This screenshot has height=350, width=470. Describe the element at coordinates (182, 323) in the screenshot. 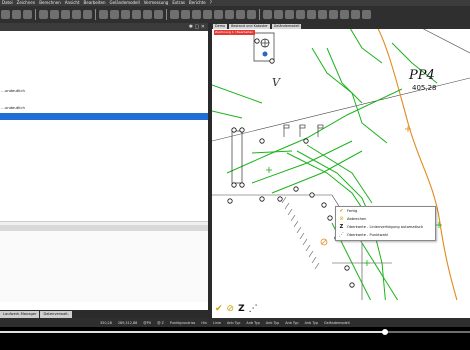

I see `status-toggle: Punktgrundriss` at that location.